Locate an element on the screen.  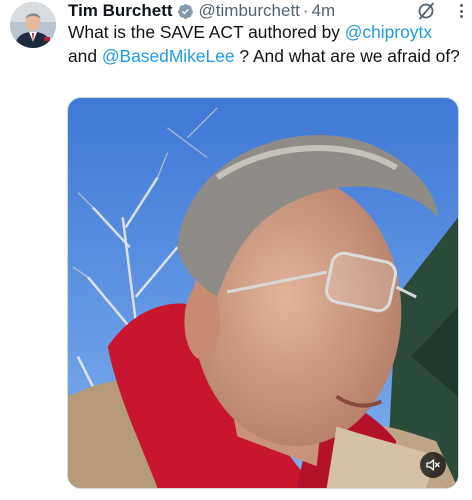
author-name: Tim Burchett is located at coordinates (120, 11).